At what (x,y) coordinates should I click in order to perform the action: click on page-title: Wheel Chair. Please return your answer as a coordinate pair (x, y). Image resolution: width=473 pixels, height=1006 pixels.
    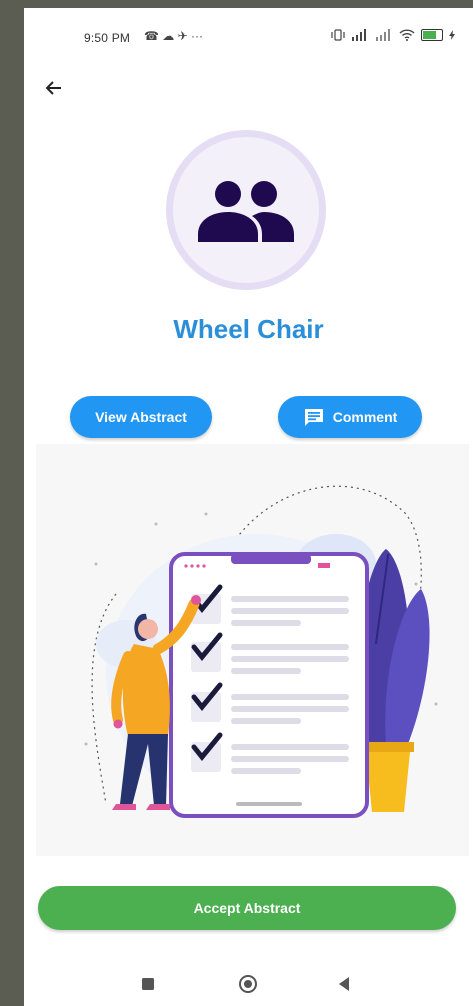
    Looking at the image, I should click on (248, 329).